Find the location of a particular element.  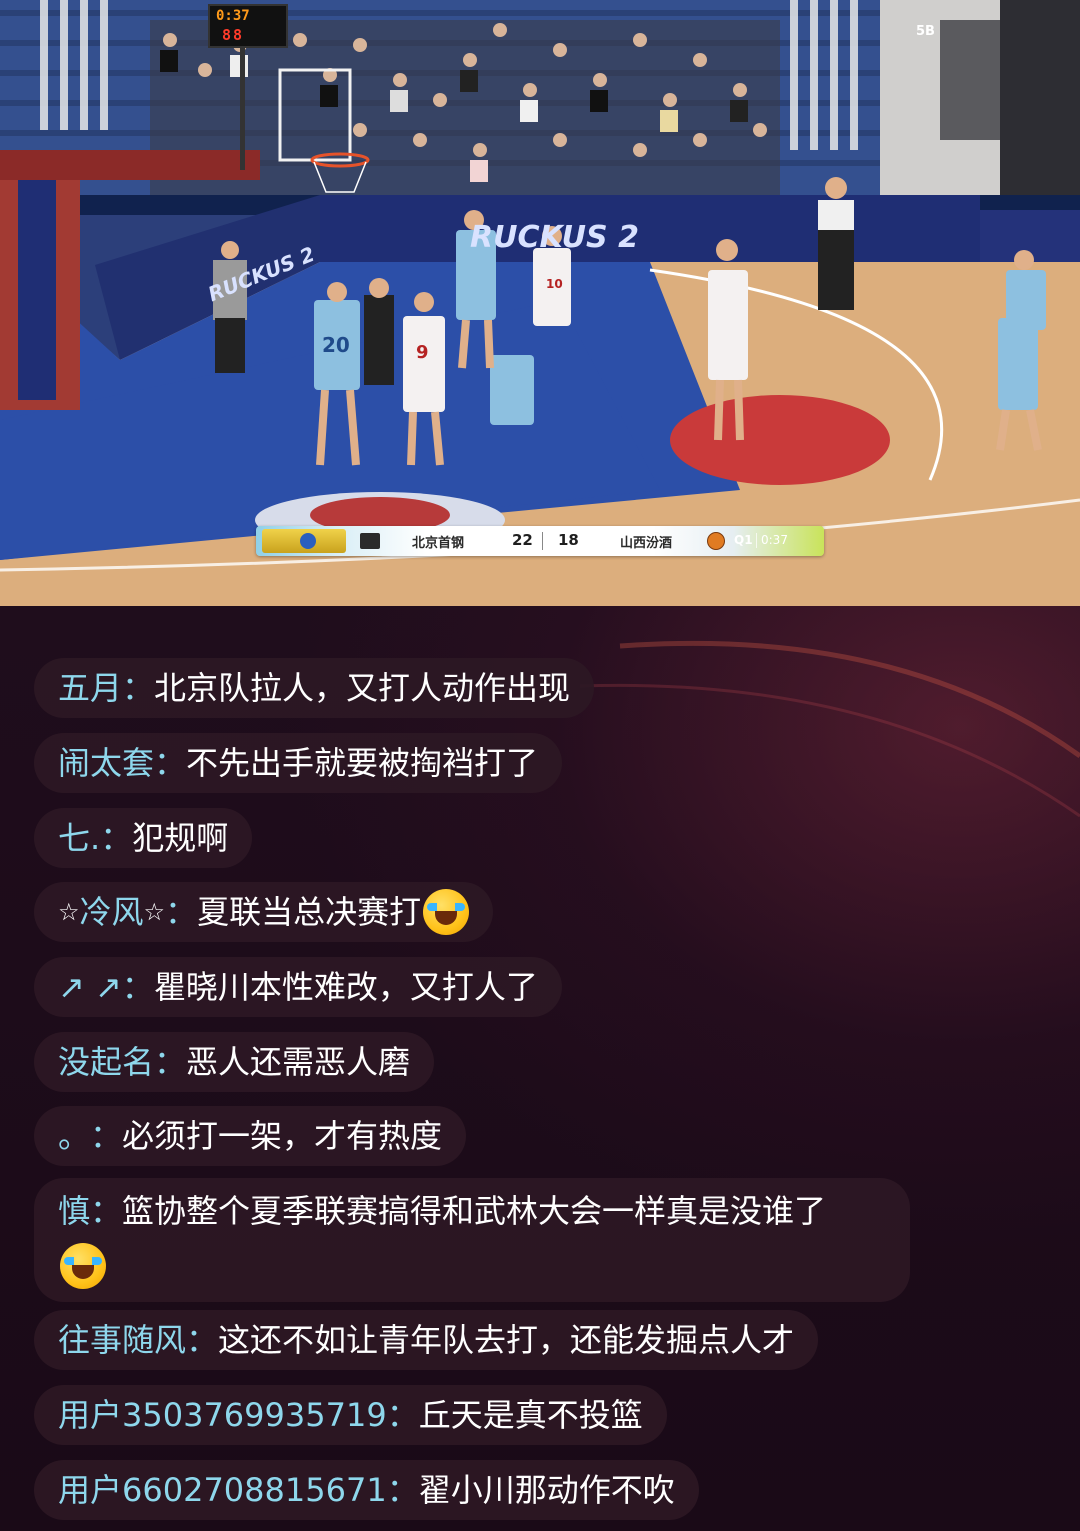

jersey-number-10: 10 is located at coordinates (554, 284).